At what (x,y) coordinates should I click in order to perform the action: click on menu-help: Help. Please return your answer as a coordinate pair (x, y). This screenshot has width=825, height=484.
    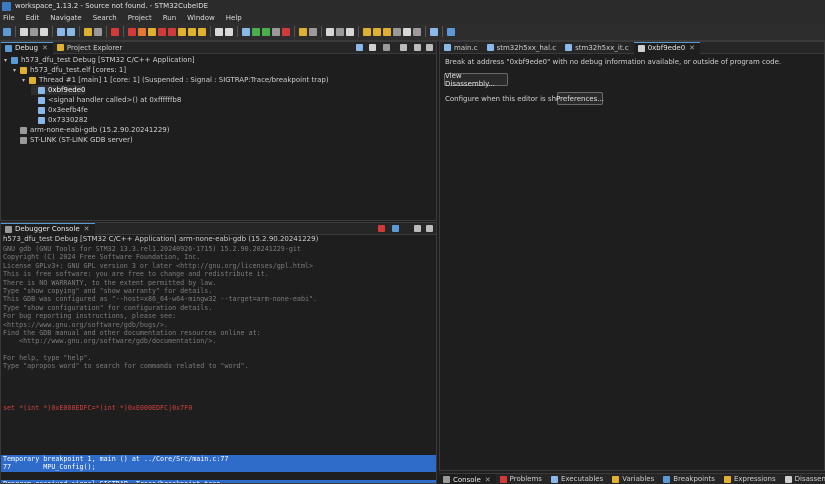
    Looking at the image, I should click on (234, 18).